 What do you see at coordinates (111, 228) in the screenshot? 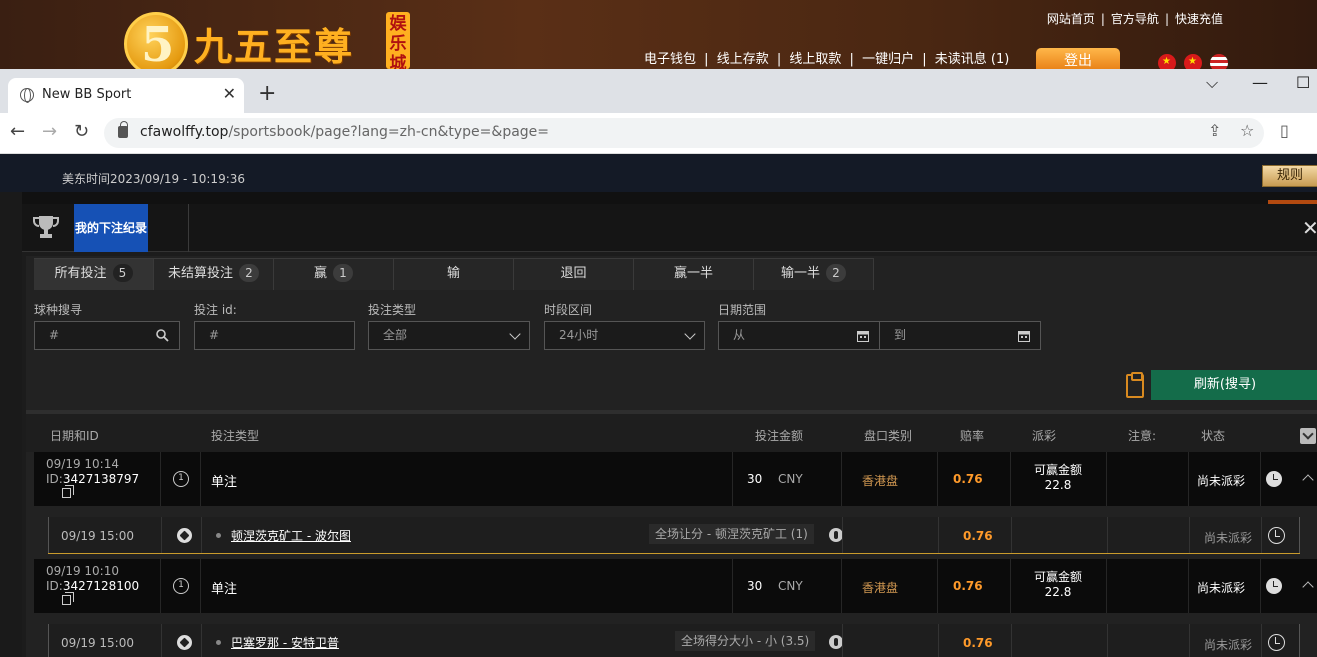
I see `modal-title: 我的下注纪录` at bounding box center [111, 228].